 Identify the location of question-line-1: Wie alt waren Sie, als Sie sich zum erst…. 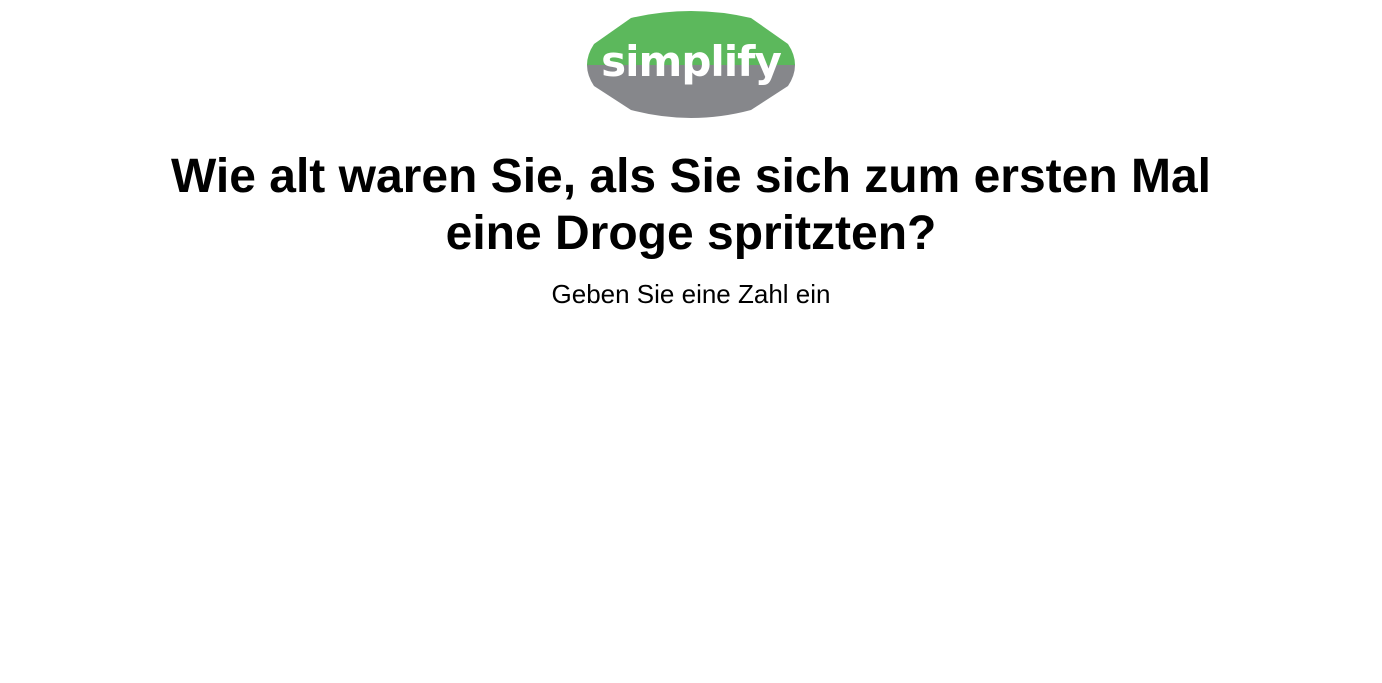
(691, 176).